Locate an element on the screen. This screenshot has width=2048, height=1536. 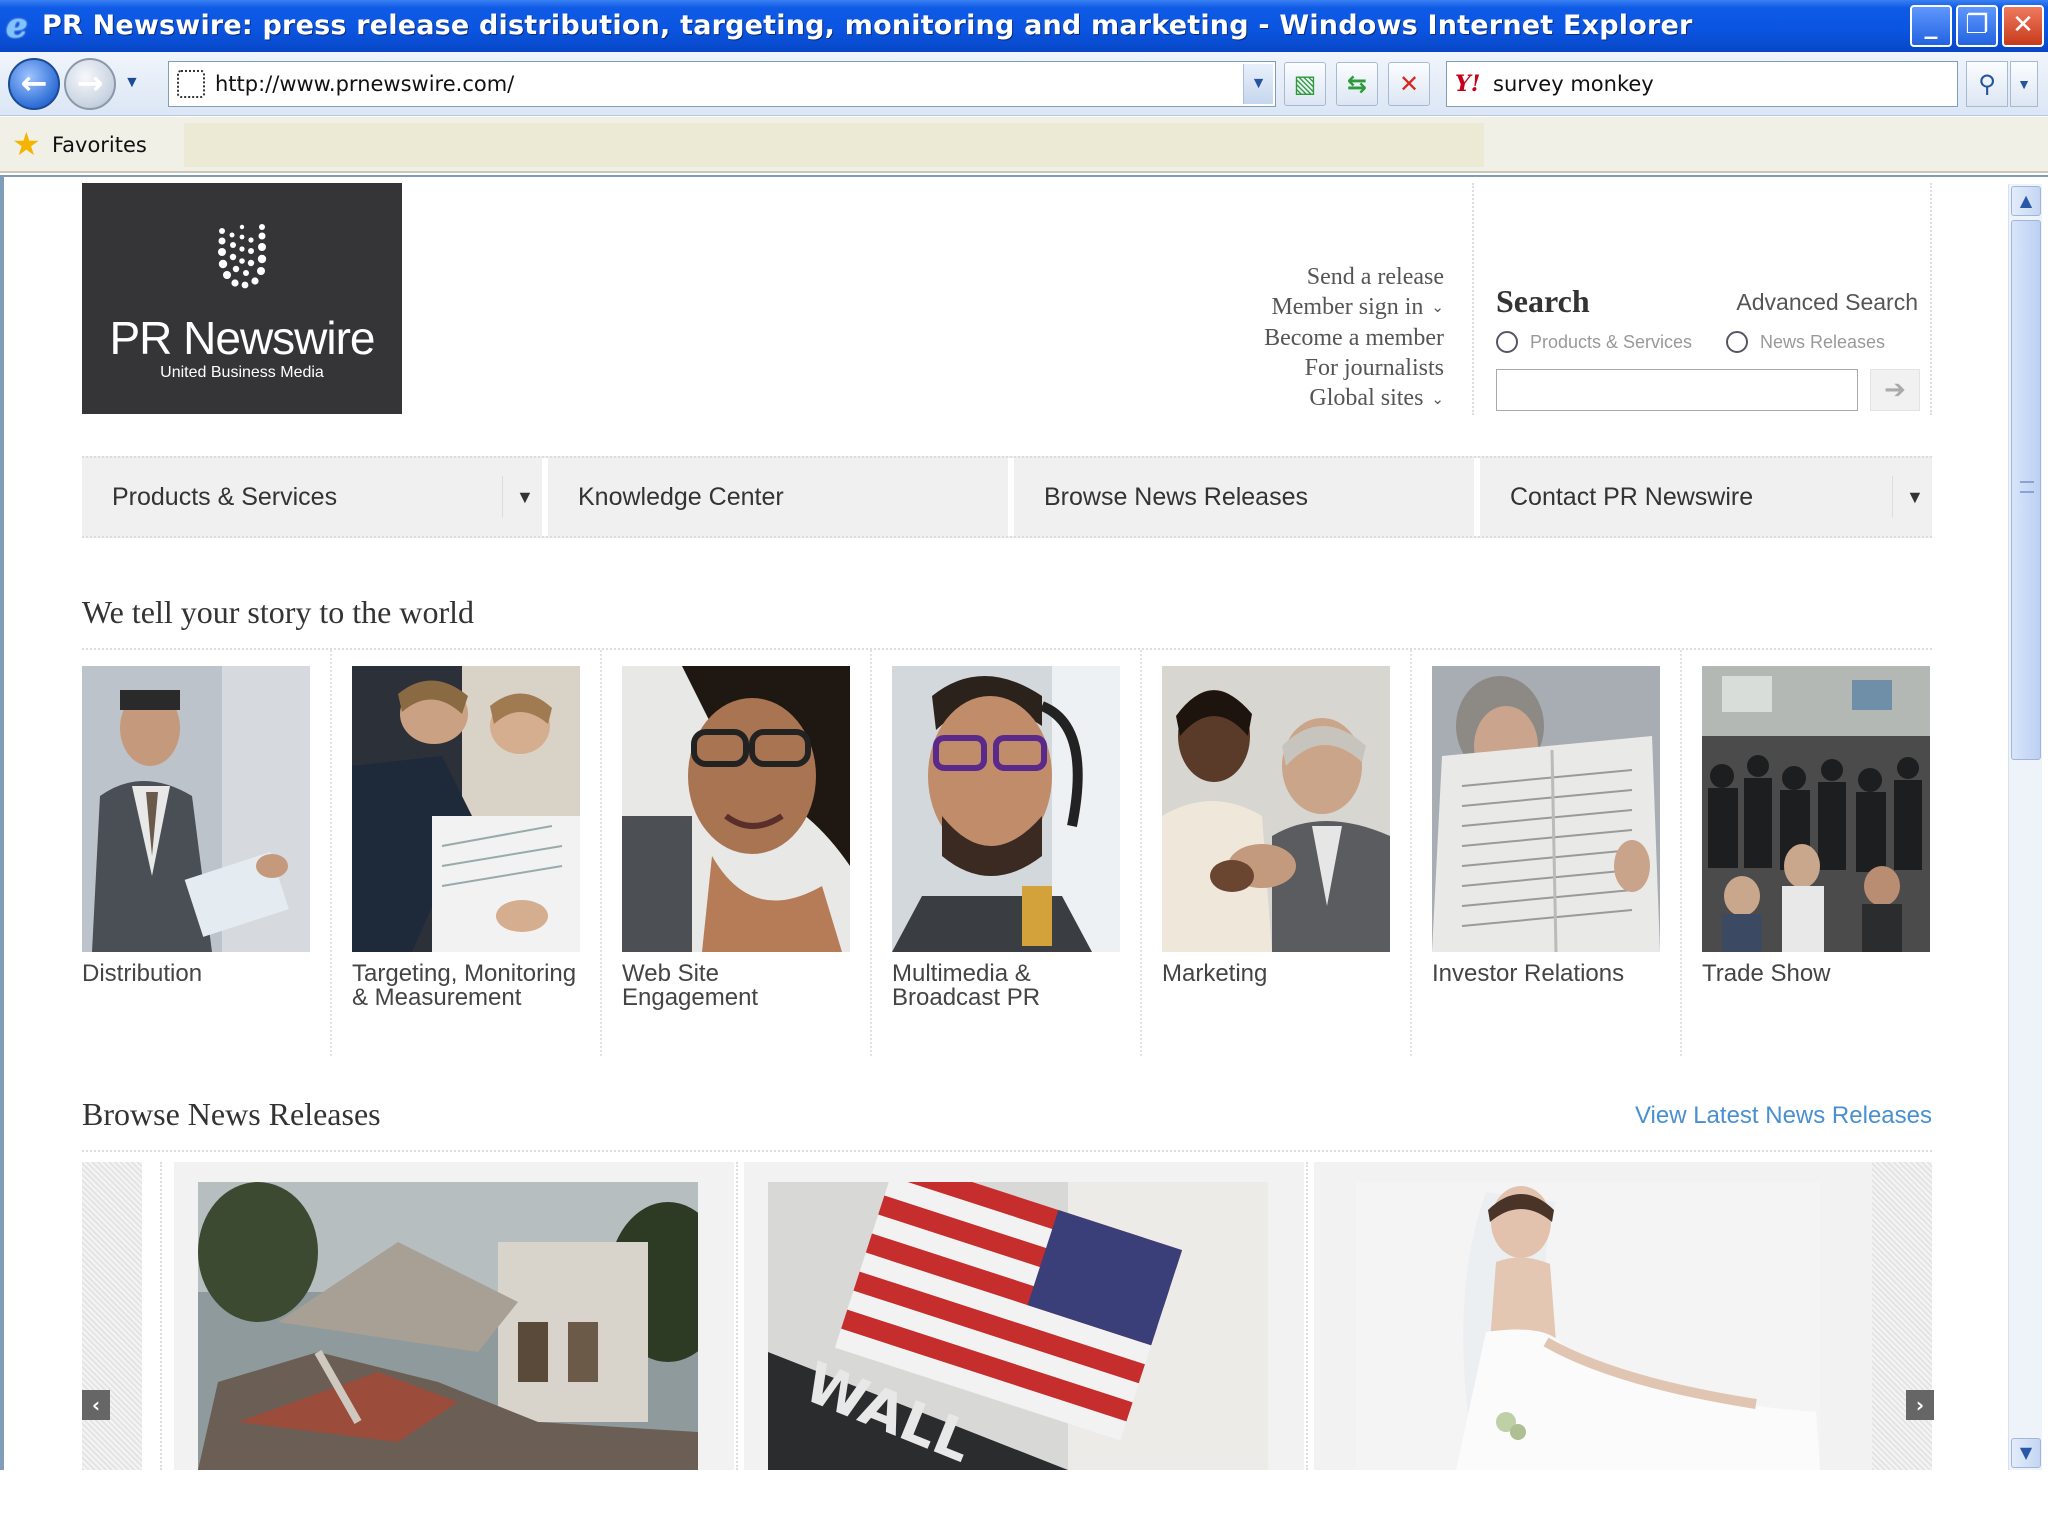
favorites-strip is located at coordinates (834, 145).